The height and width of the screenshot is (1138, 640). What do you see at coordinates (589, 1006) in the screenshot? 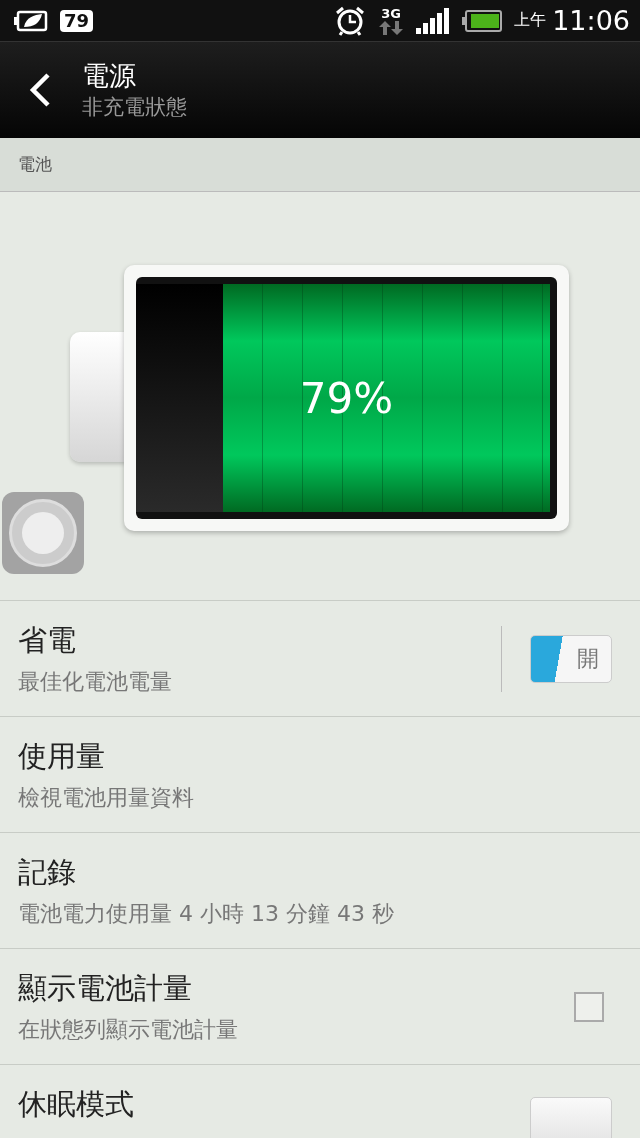
I see `checkbox` at bounding box center [589, 1006].